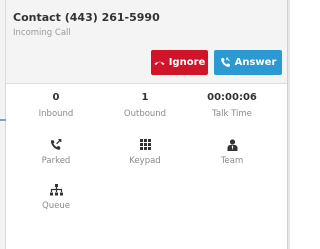  Describe the element at coordinates (56, 144) in the screenshot. I see `parked-phone-icon` at that location.